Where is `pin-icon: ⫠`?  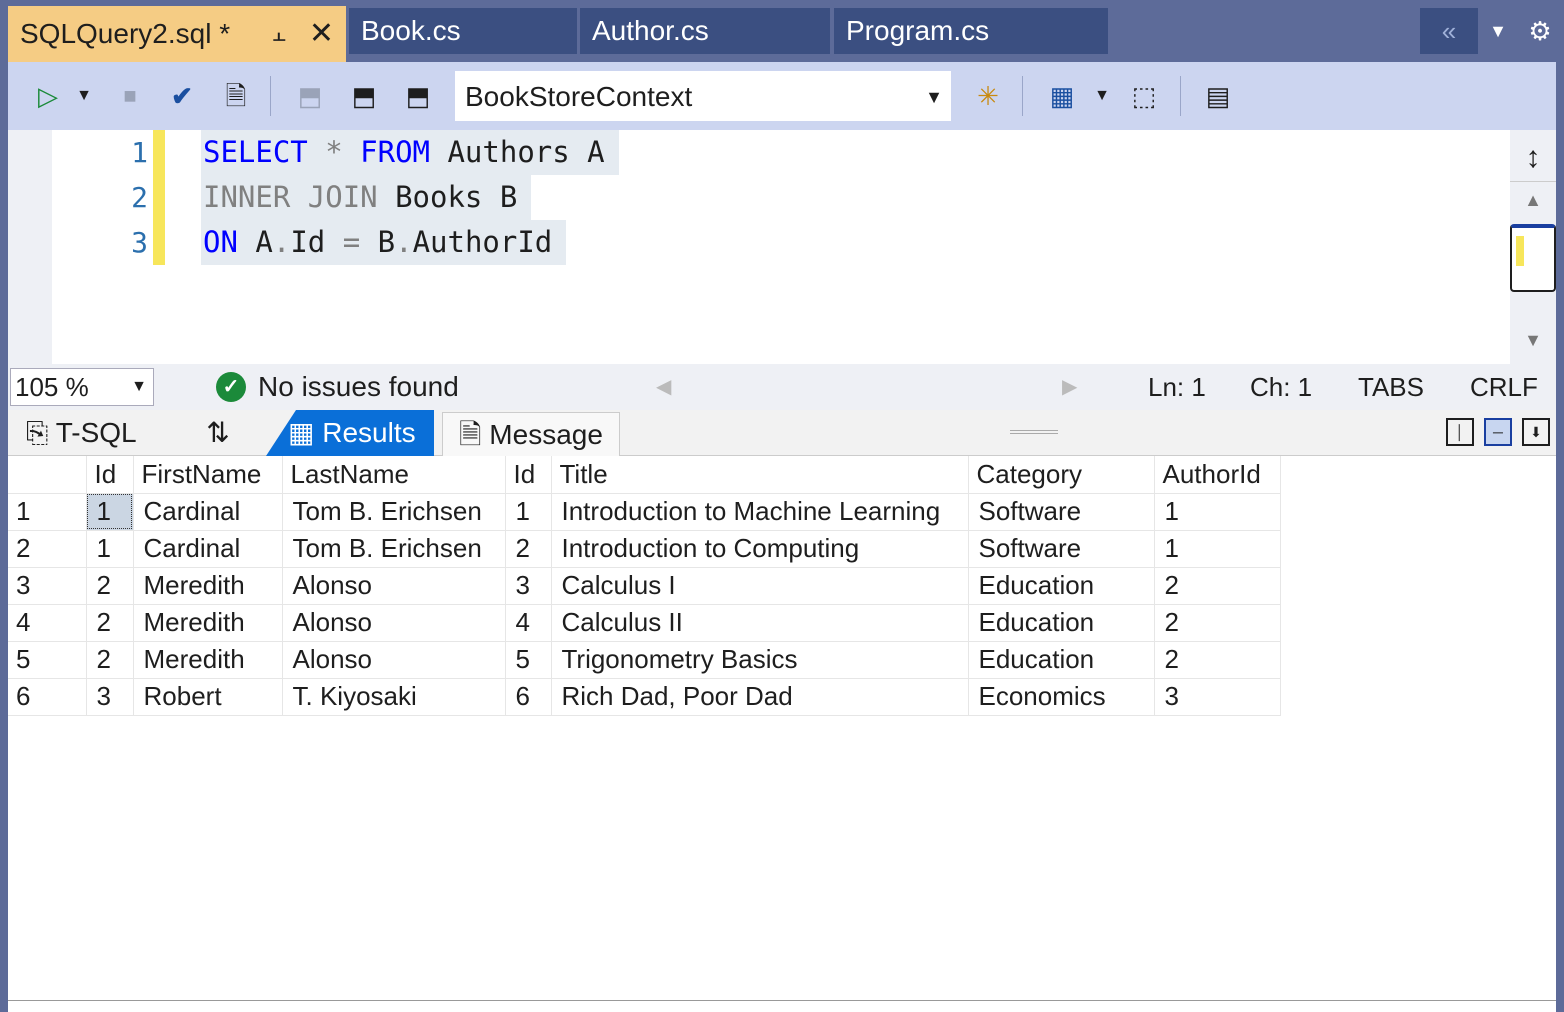 pin-icon: ⫠ is located at coordinates (279, 34).